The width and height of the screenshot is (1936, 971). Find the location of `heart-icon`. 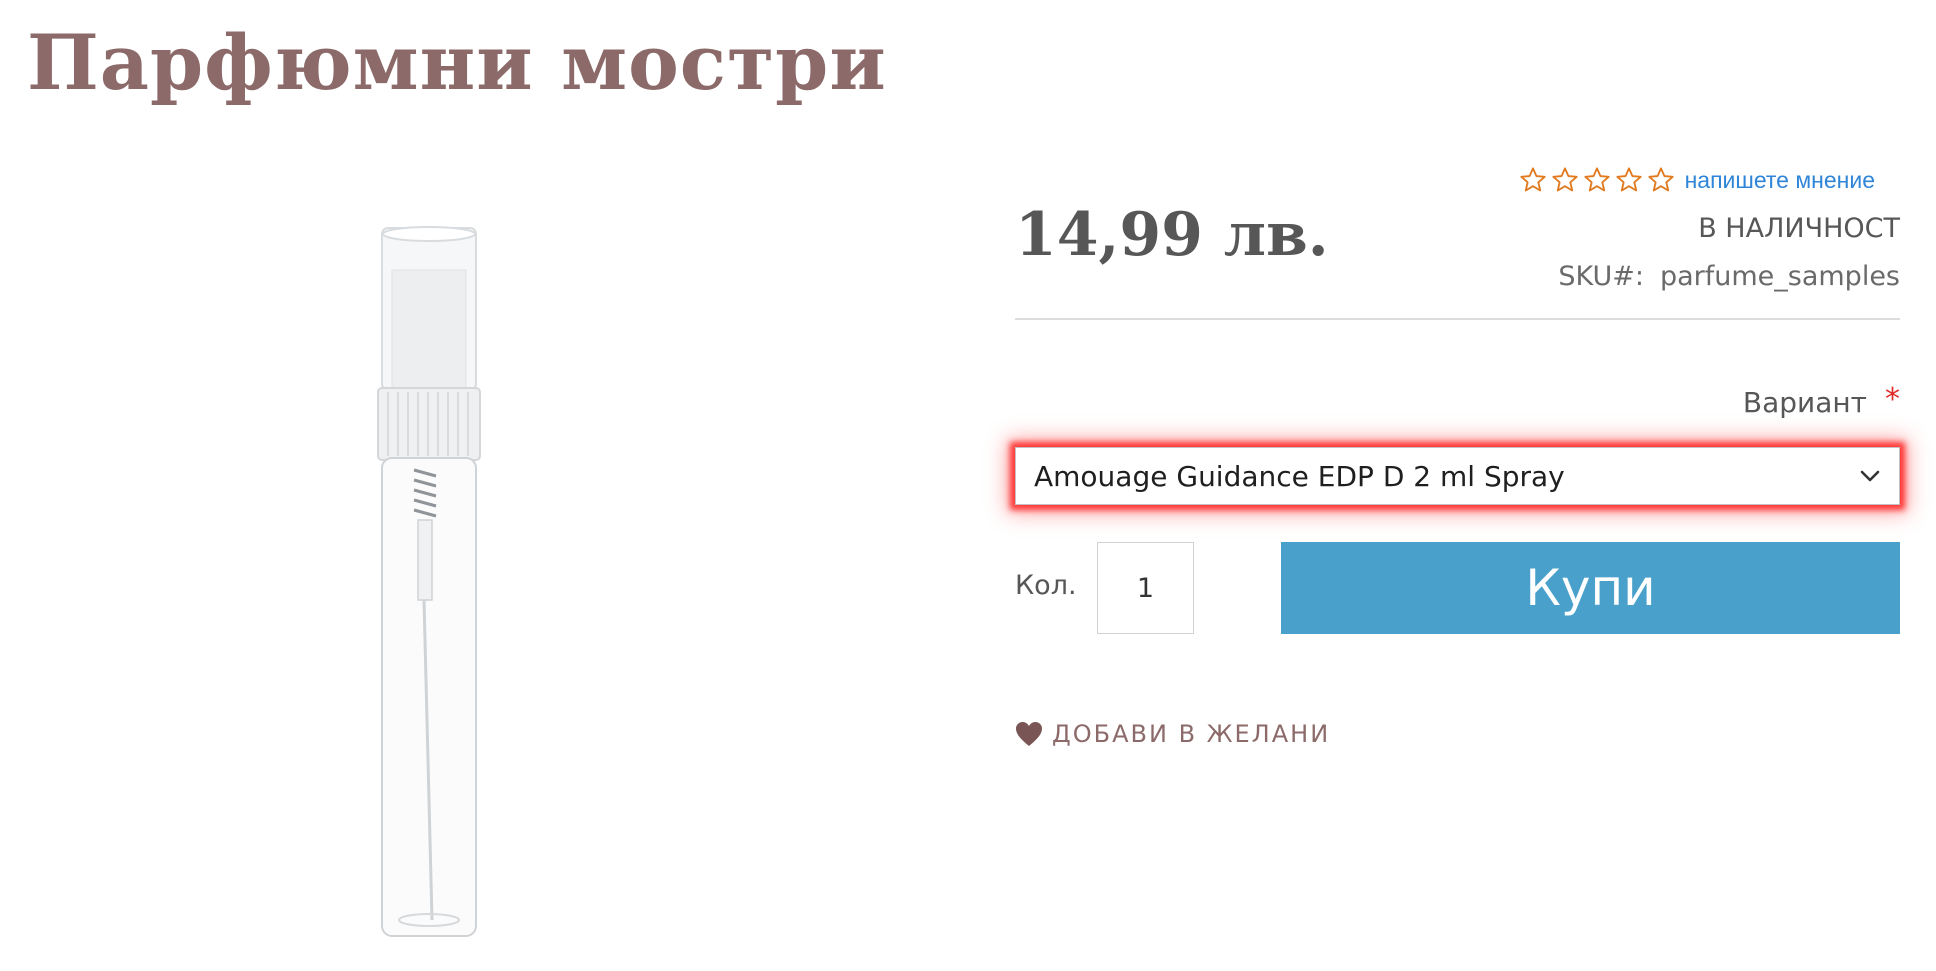

heart-icon is located at coordinates (1029, 734).